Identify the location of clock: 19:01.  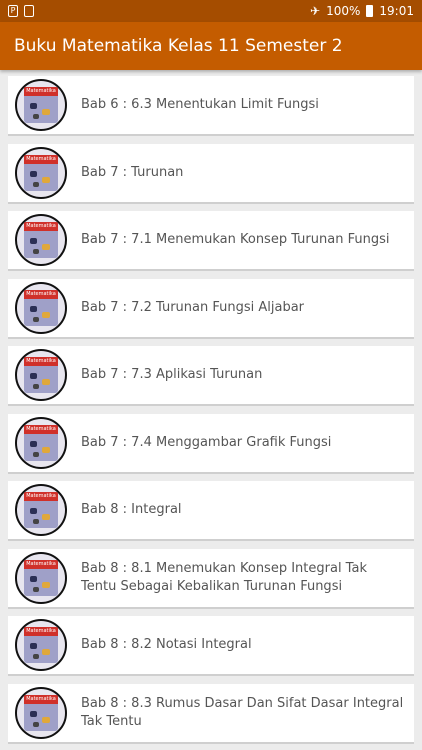
(396, 11).